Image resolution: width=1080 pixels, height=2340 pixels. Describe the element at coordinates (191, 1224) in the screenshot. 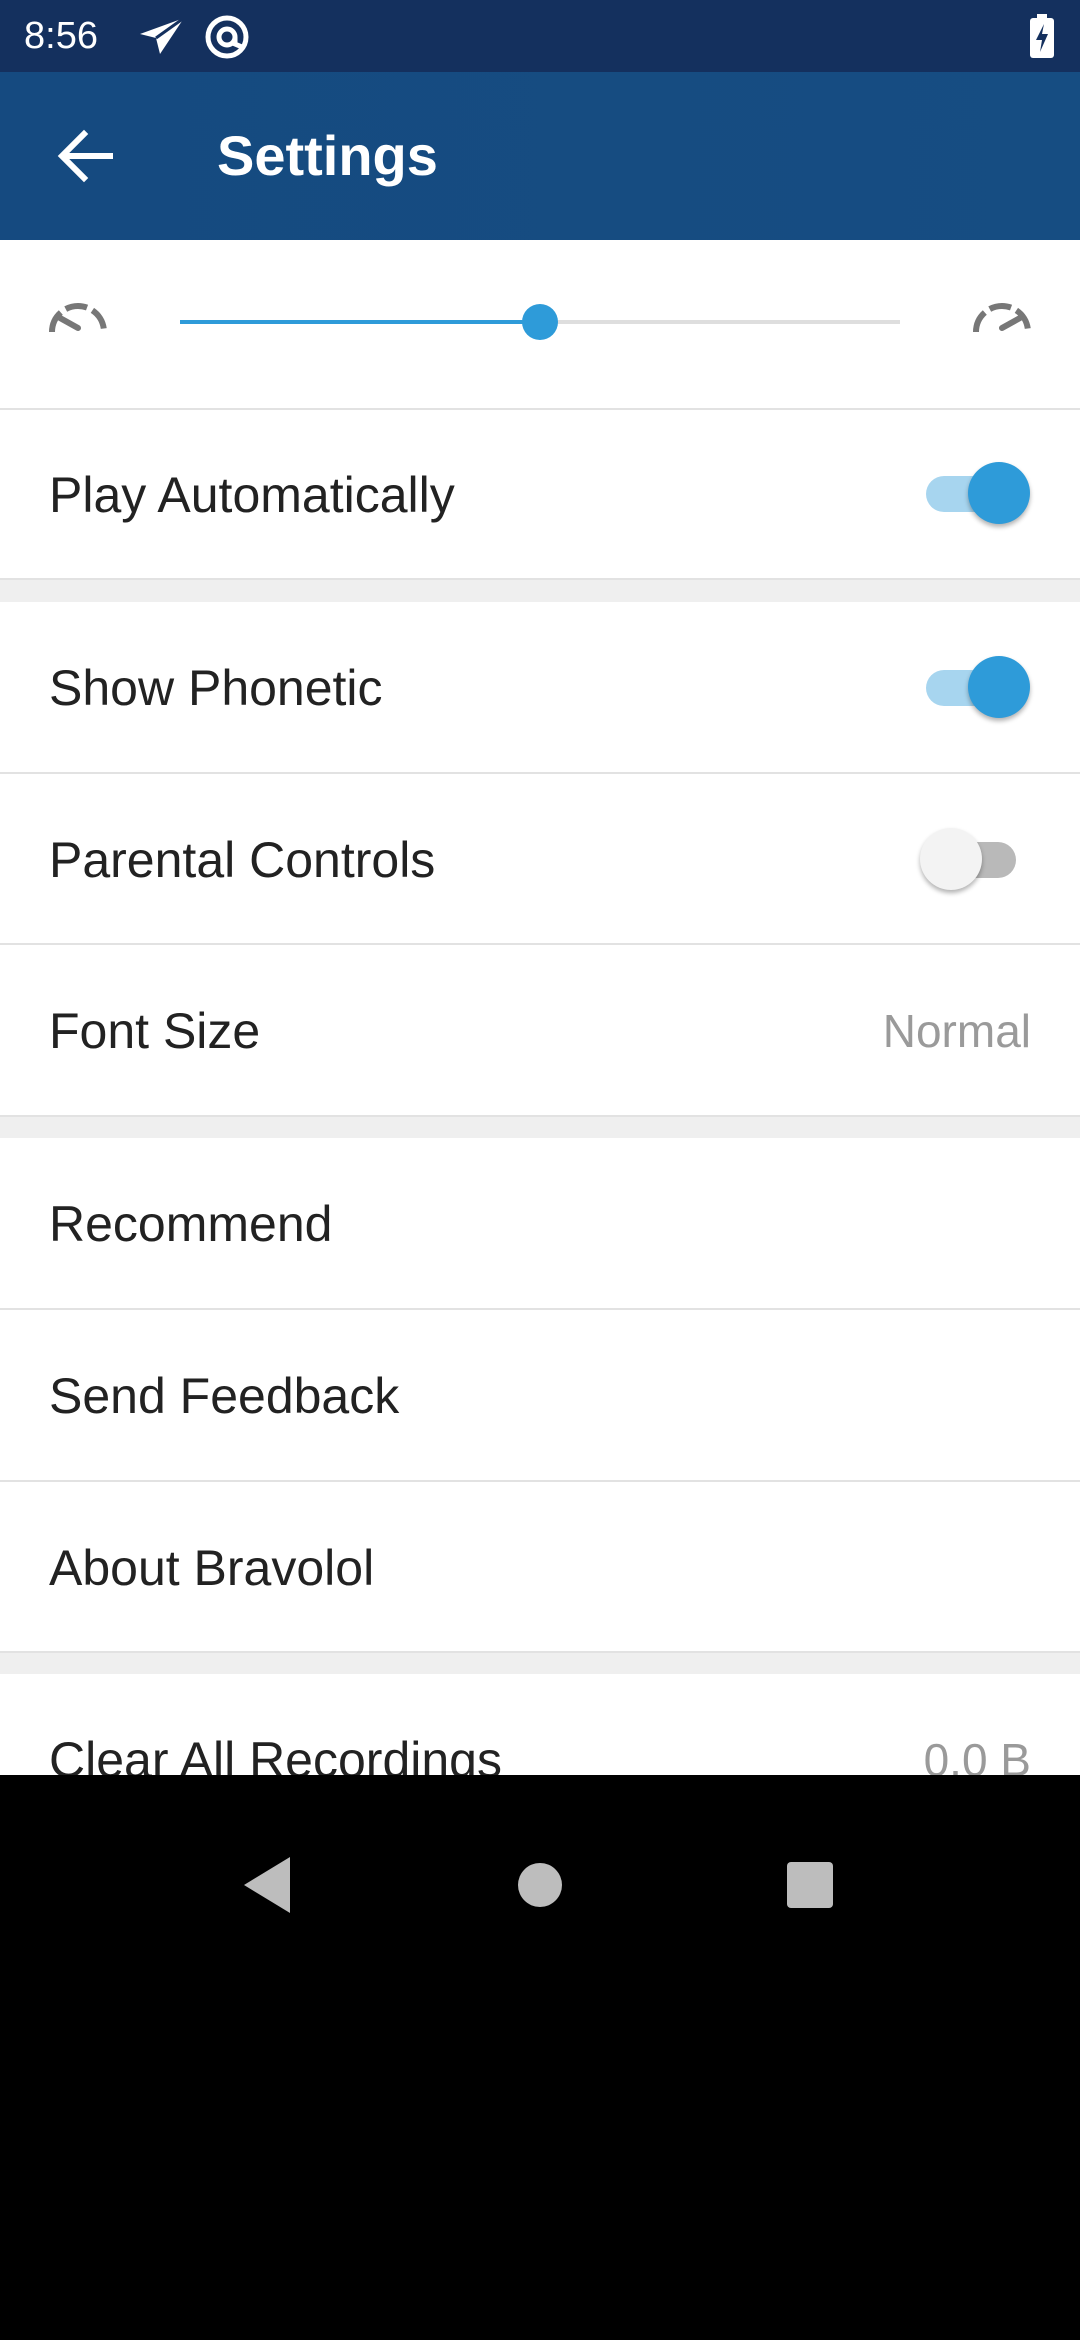

I see `recommend-label: Recommend` at that location.